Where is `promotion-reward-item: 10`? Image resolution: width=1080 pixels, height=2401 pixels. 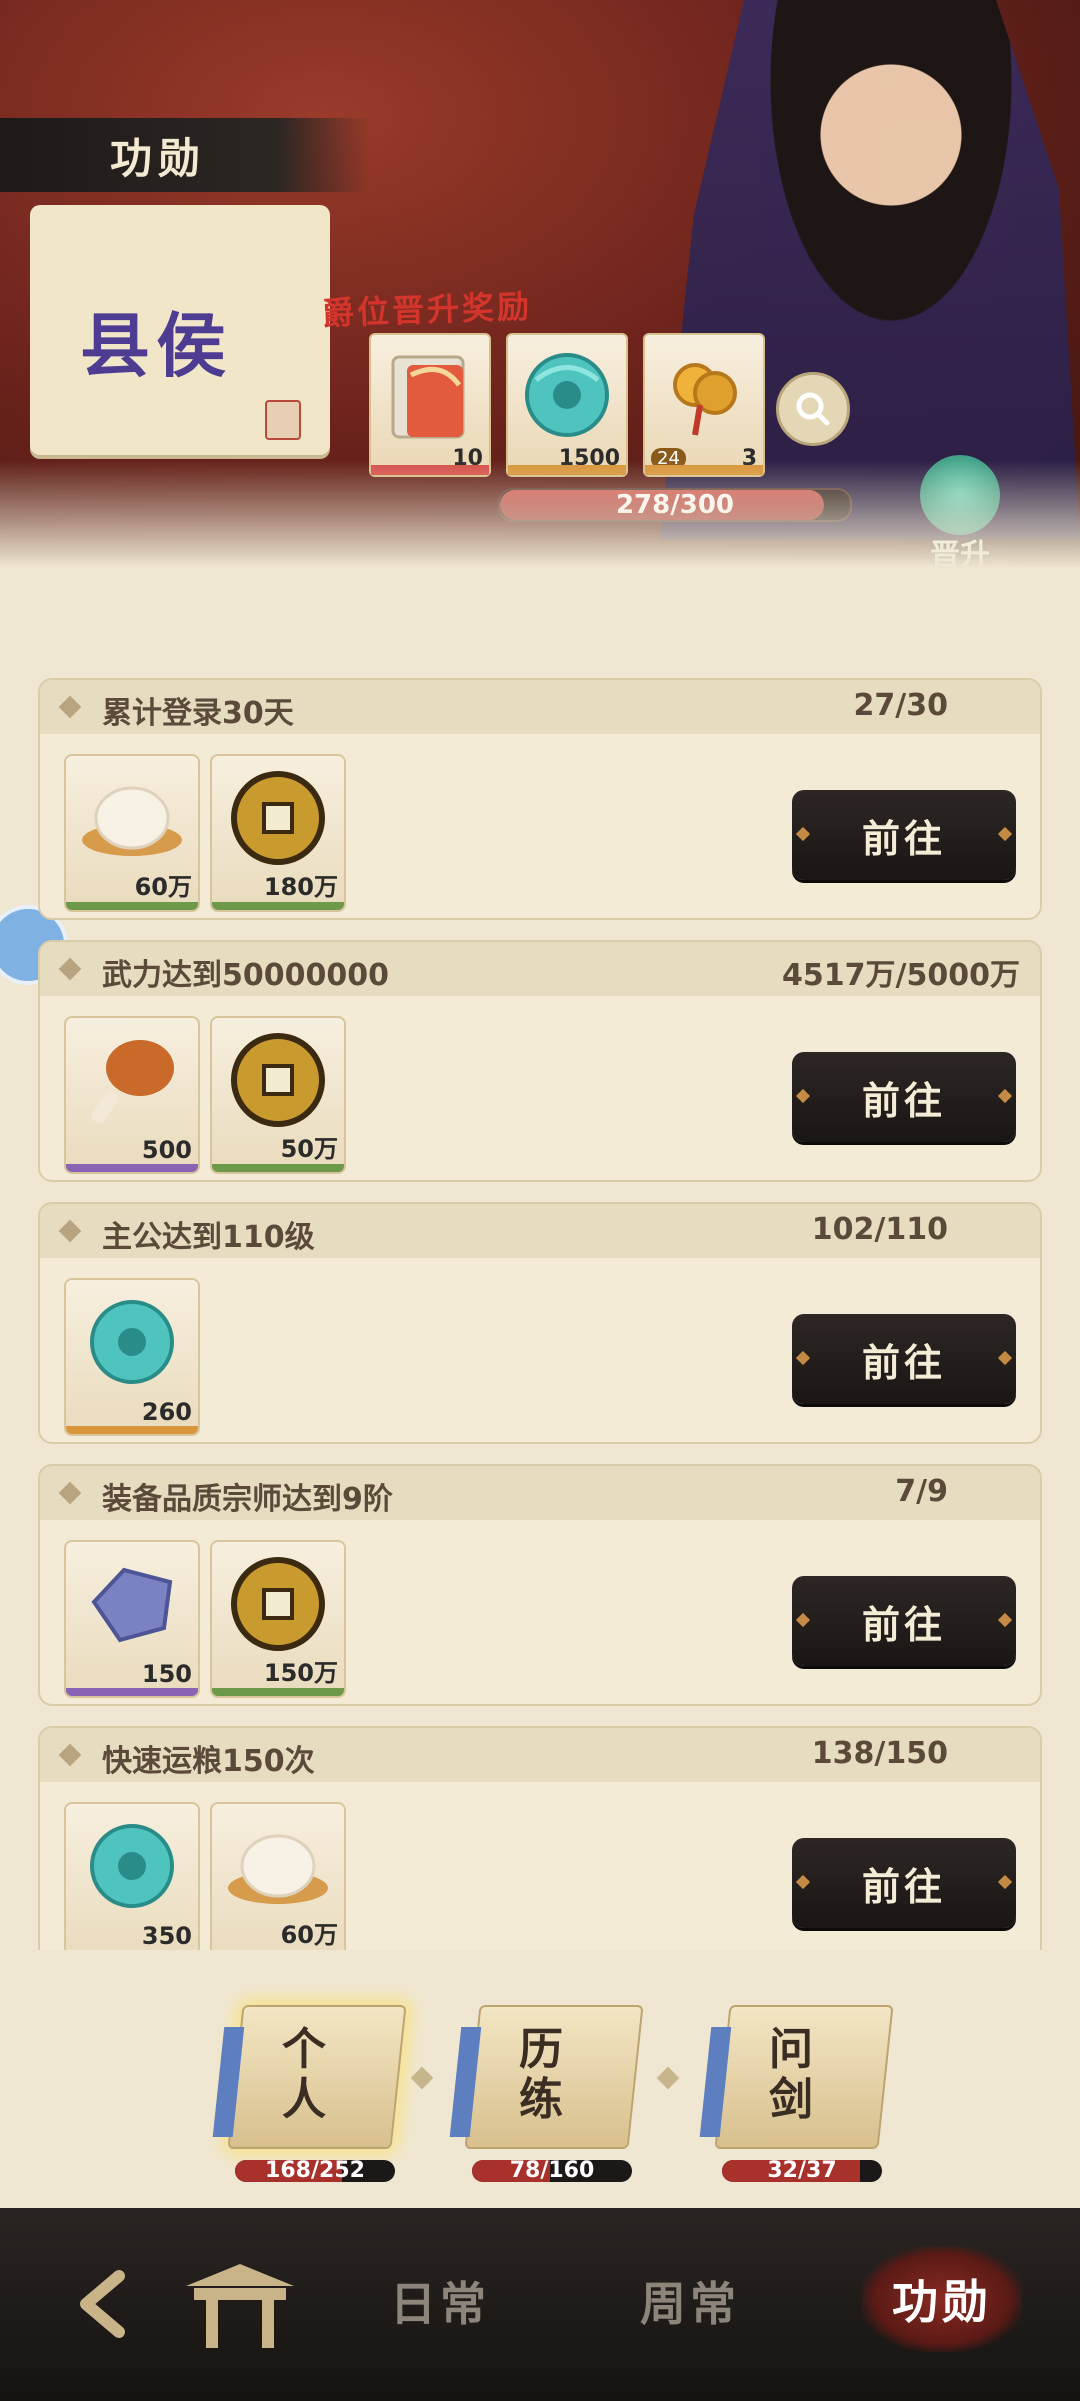
promotion-reward-item: 10 is located at coordinates (430, 405).